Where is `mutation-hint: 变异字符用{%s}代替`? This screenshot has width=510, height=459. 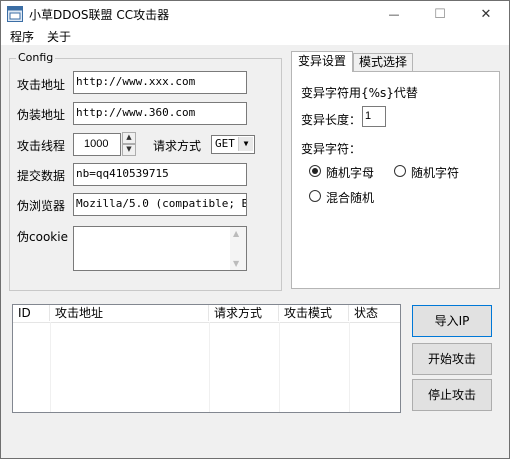 mutation-hint: 变异字符用{%s}代替 is located at coordinates (359, 93).